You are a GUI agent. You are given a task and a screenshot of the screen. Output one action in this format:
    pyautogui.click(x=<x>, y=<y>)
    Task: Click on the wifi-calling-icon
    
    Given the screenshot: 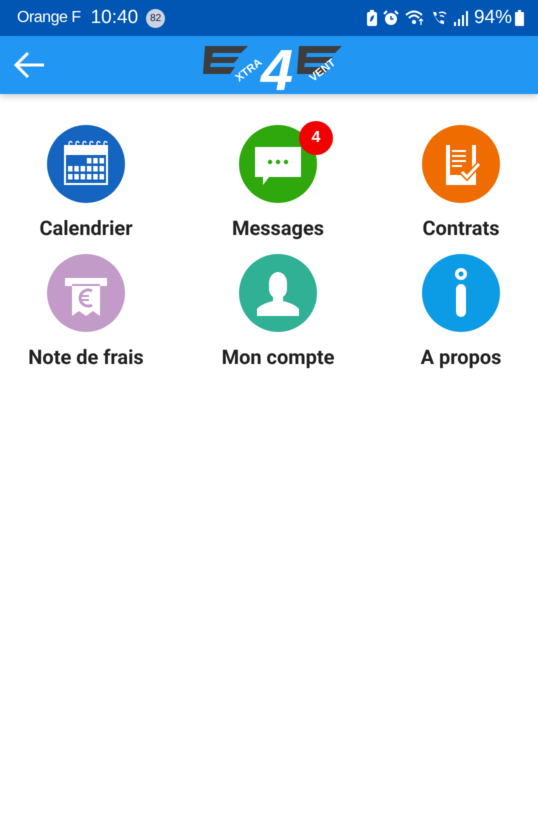 What is the action you would take?
    pyautogui.click(x=438, y=18)
    